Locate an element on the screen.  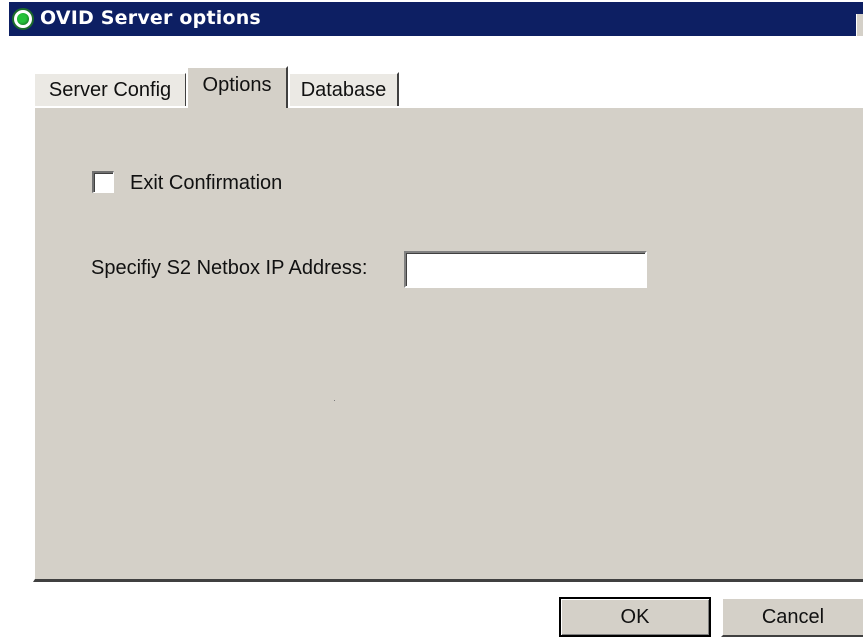
title-bar-control-edge is located at coordinates (859, 25).